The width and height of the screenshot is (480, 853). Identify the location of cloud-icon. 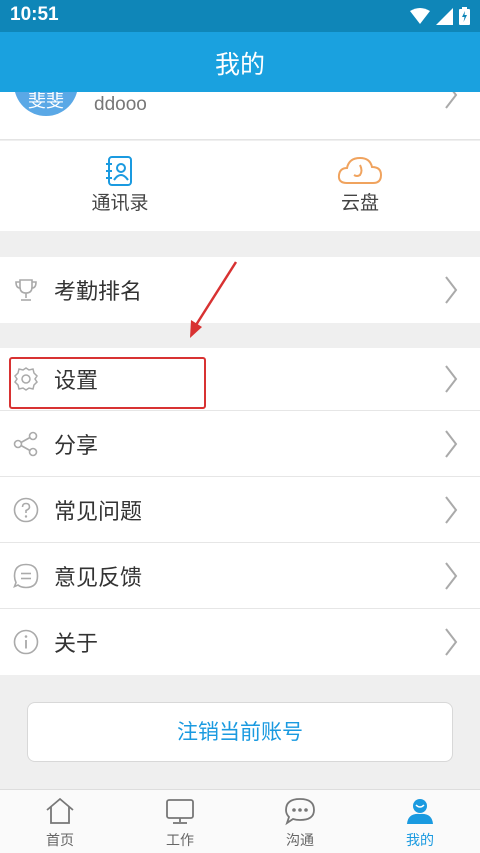
(360, 170).